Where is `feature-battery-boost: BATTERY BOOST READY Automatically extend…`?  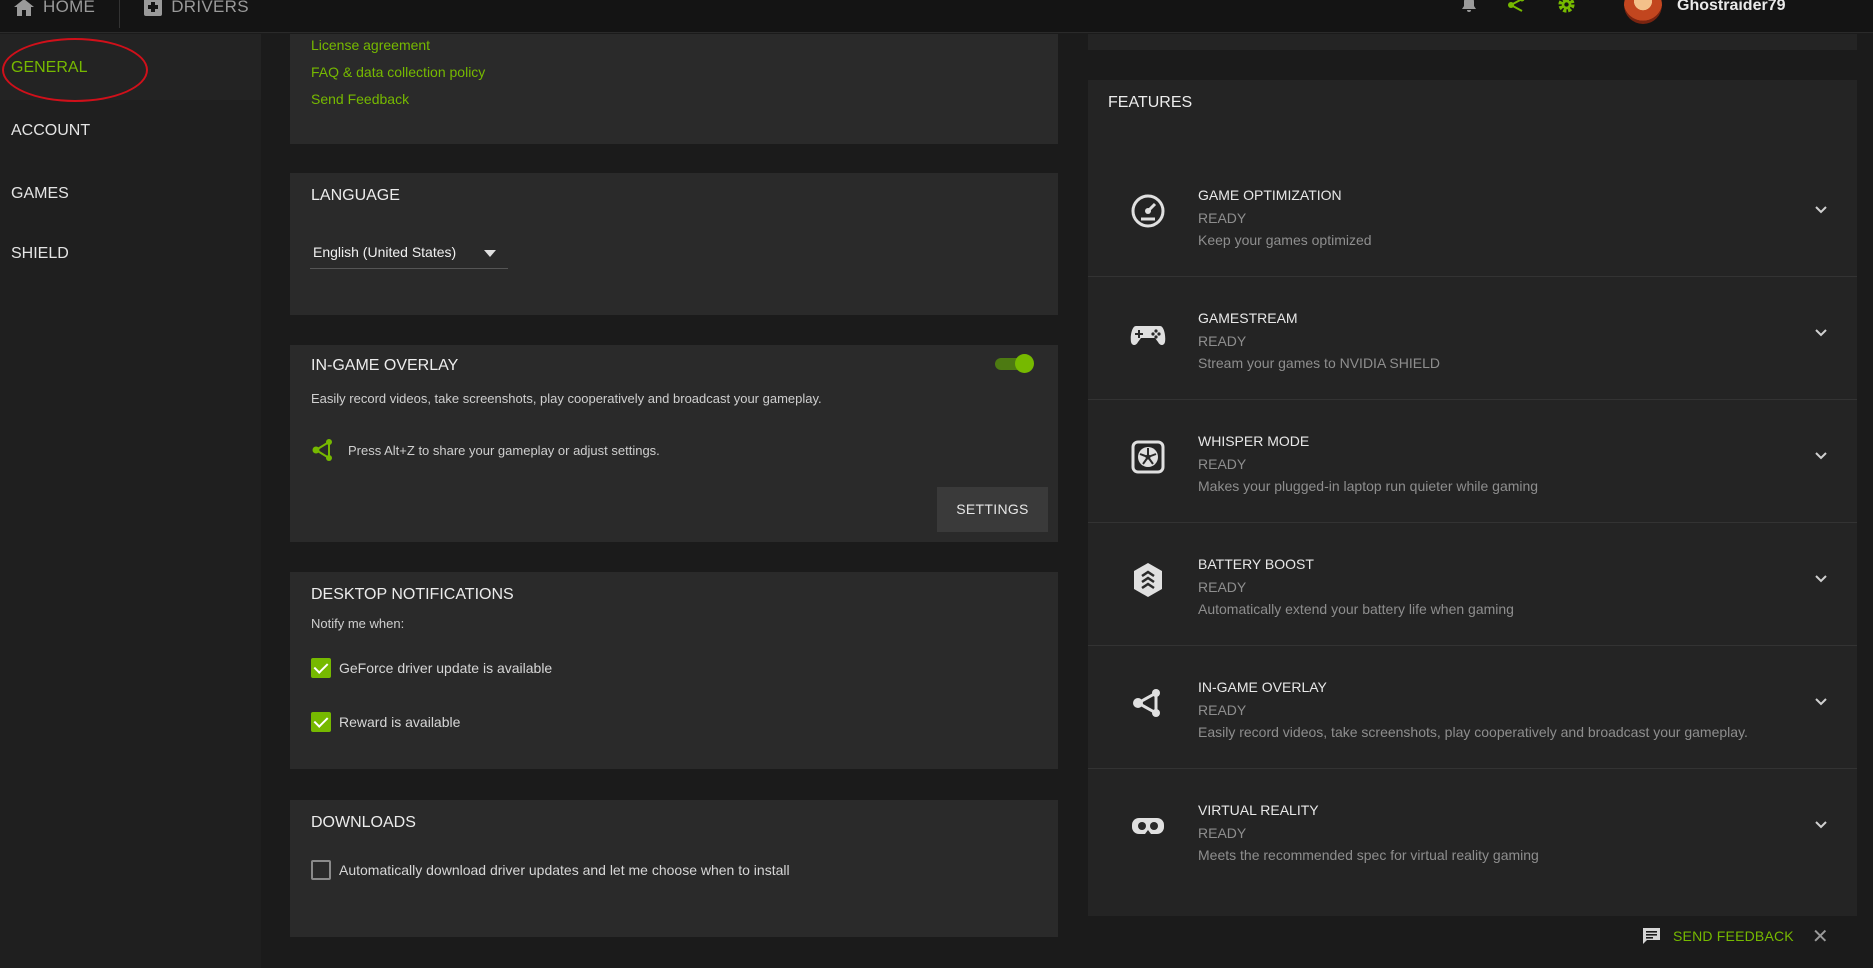 feature-battery-boost: BATTERY BOOST READY Automatically extend… is located at coordinates (1472, 584).